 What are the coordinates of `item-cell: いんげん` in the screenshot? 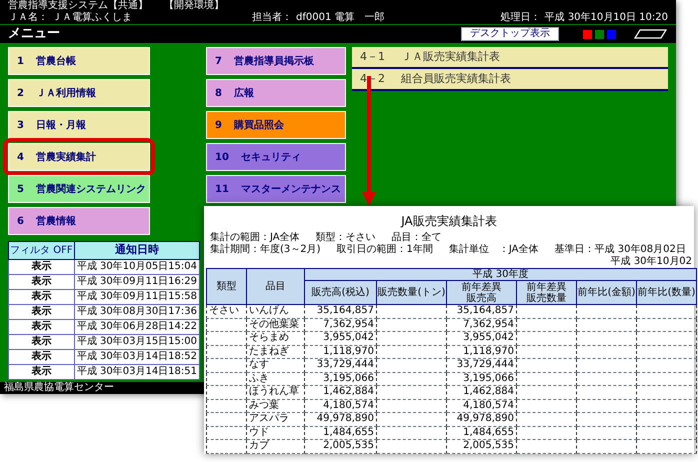 It's located at (269, 310).